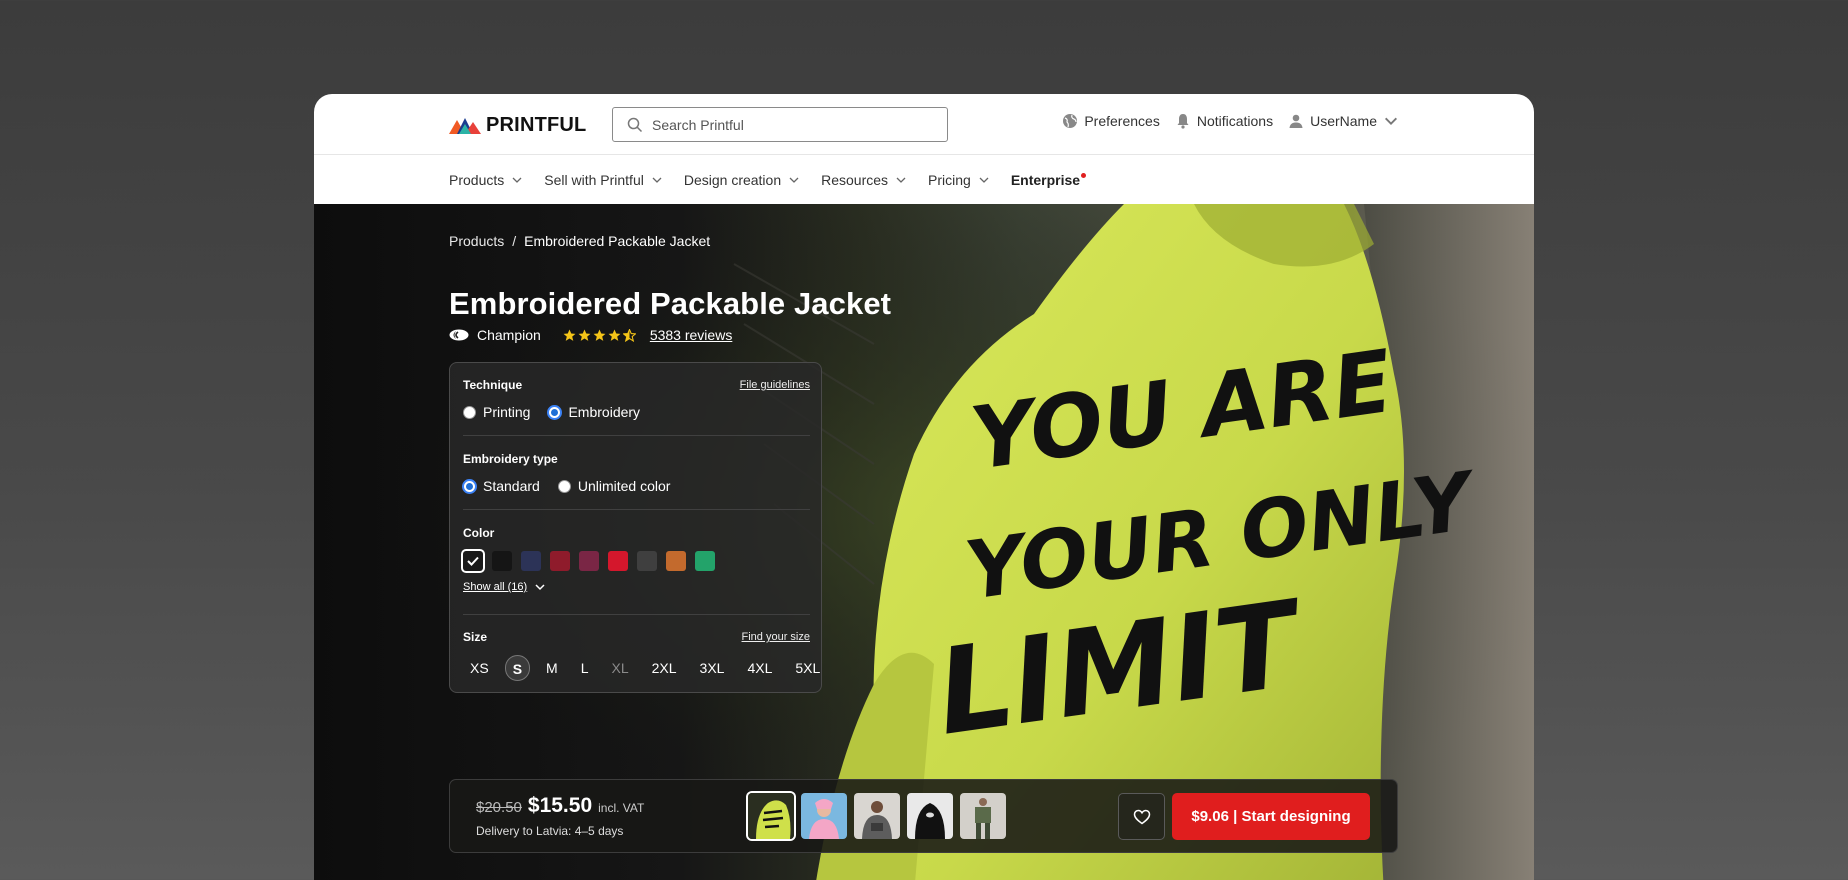 This screenshot has width=1848, height=880. I want to click on breadcrumb-products-link: Products, so click(476, 241).